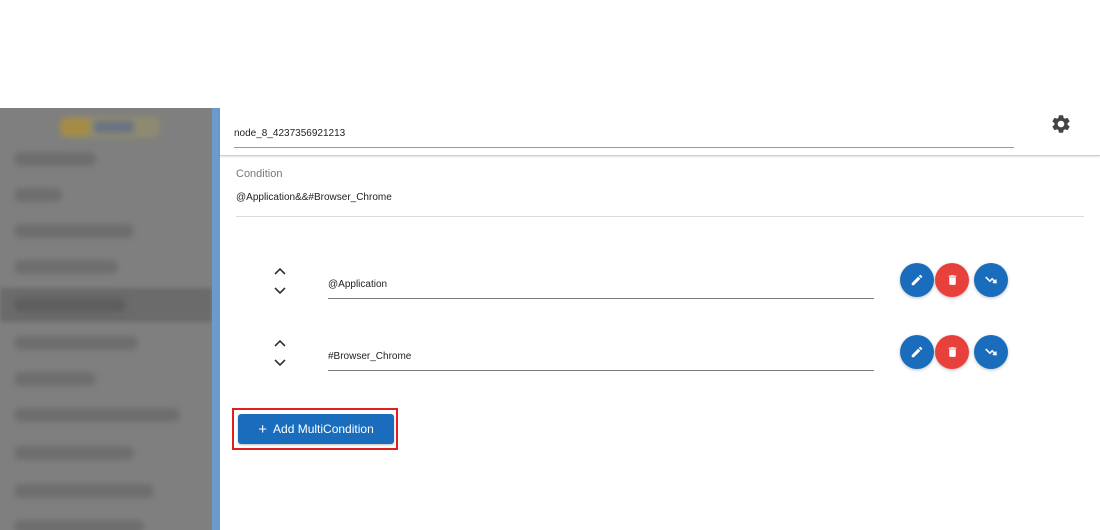 Image resolution: width=1100 pixels, height=530 pixels. Describe the element at coordinates (216, 319) in the screenshot. I see `panel-edge` at that location.